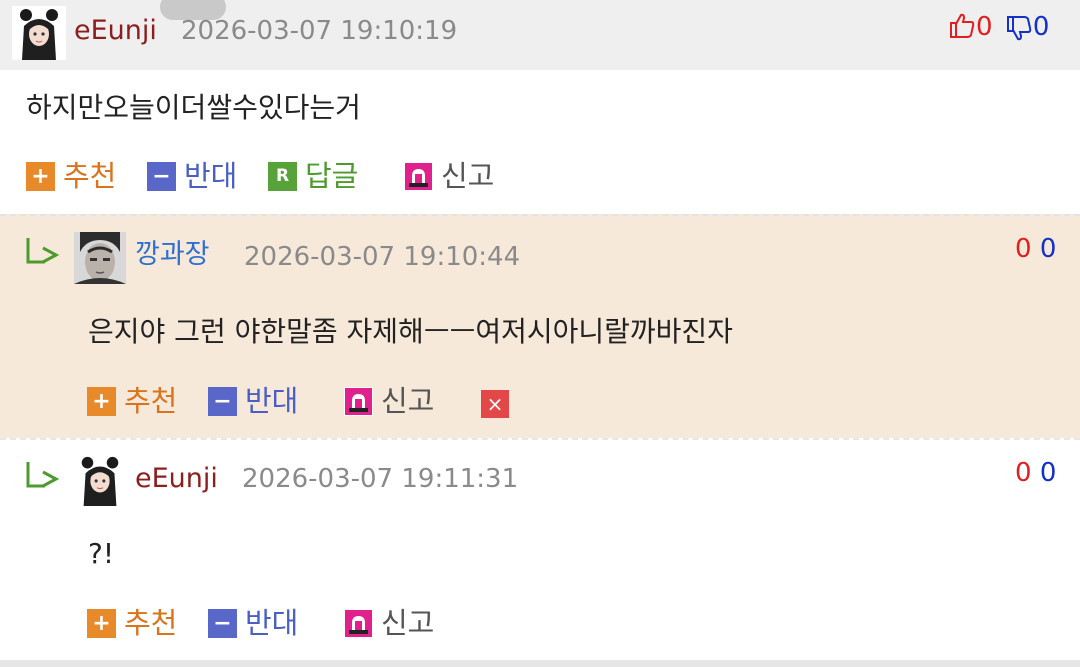  I want to click on reply-r-icon: R, so click(282, 176).